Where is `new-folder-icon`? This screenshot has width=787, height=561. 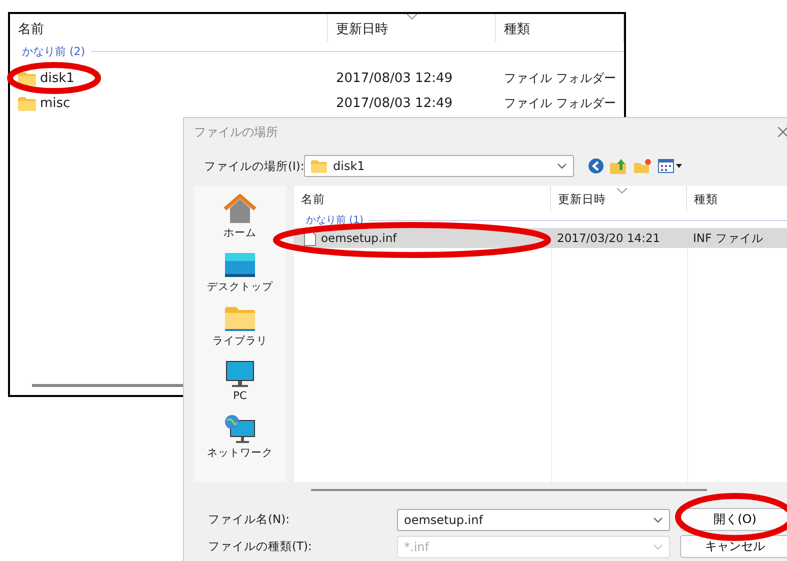 new-folder-icon is located at coordinates (643, 166).